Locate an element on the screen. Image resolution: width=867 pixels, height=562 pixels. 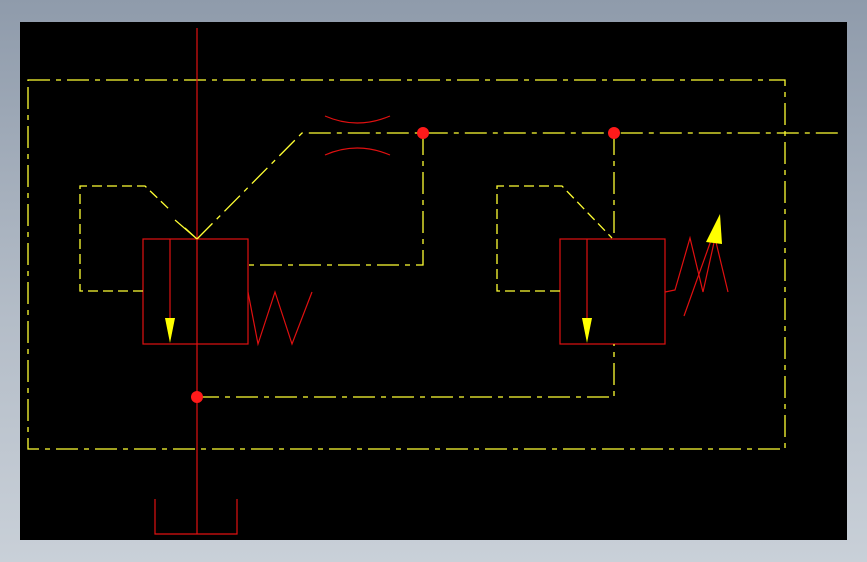
valve-2-spring-icon is located at coordinates (696, 264).